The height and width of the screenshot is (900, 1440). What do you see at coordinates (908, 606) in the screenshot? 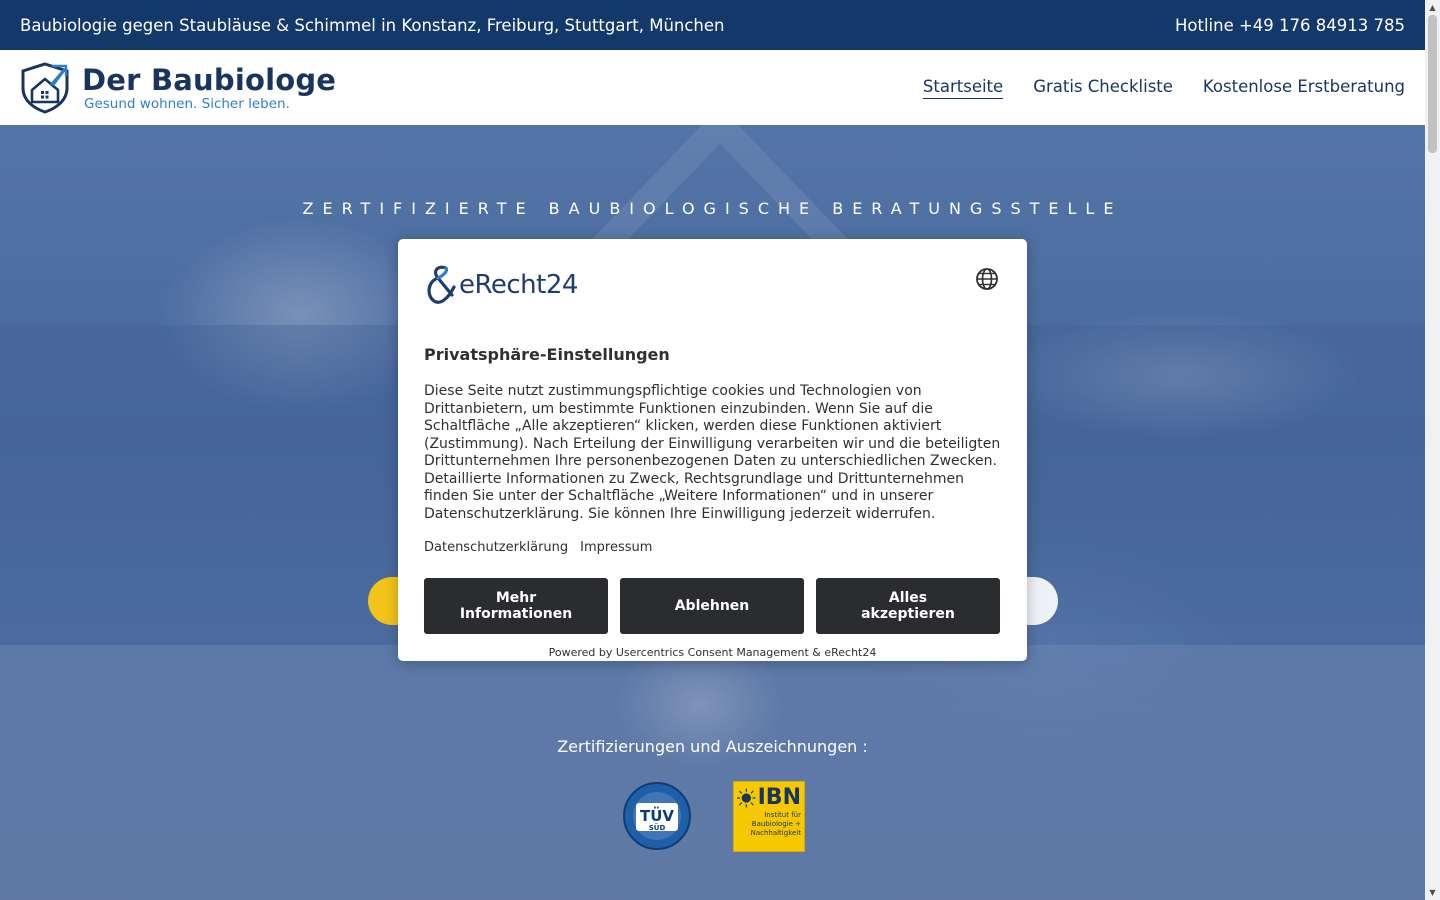
I see `accept-all-button: Alles akzeptieren` at bounding box center [908, 606].